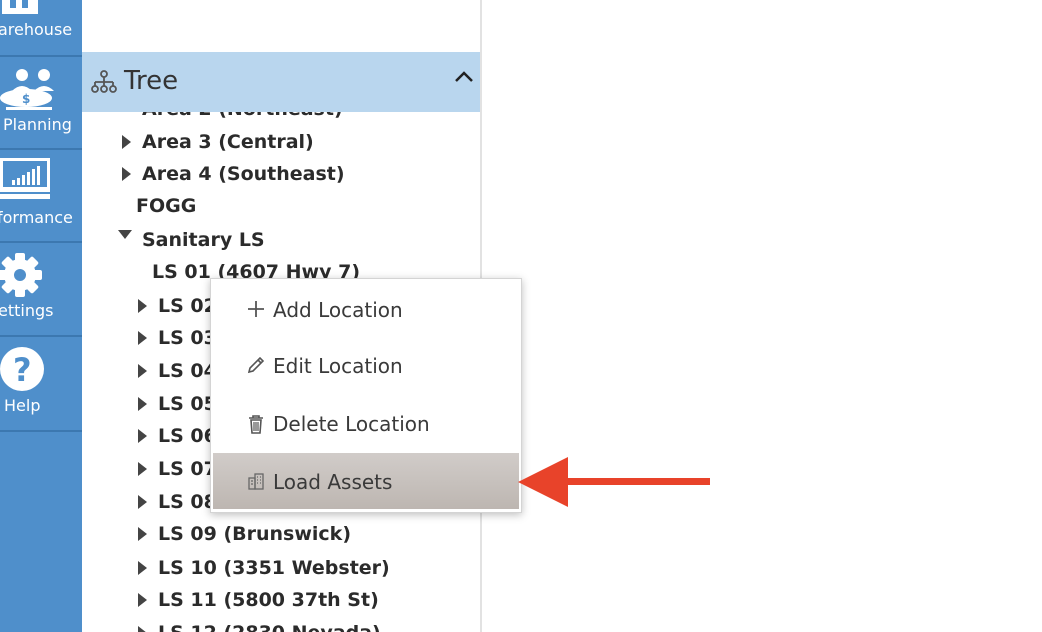 This screenshot has width=1042, height=632. I want to click on building-icon, so click(256, 481).